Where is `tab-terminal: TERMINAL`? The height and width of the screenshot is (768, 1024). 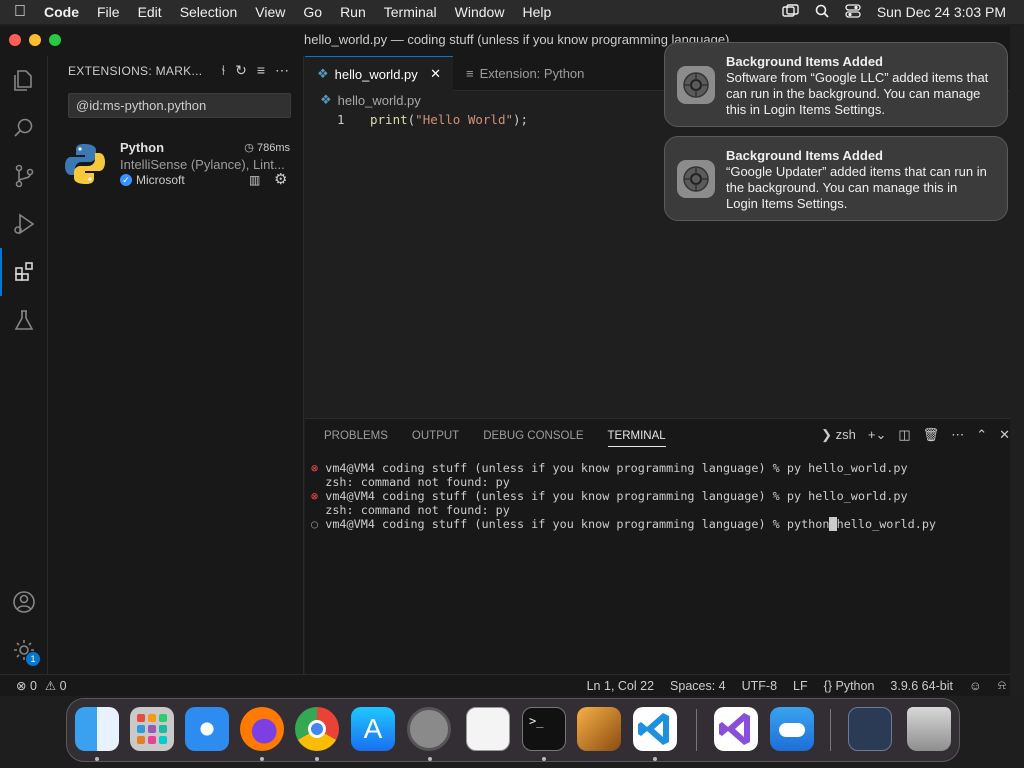
tab-terminal: TERMINAL is located at coordinates (636, 438).